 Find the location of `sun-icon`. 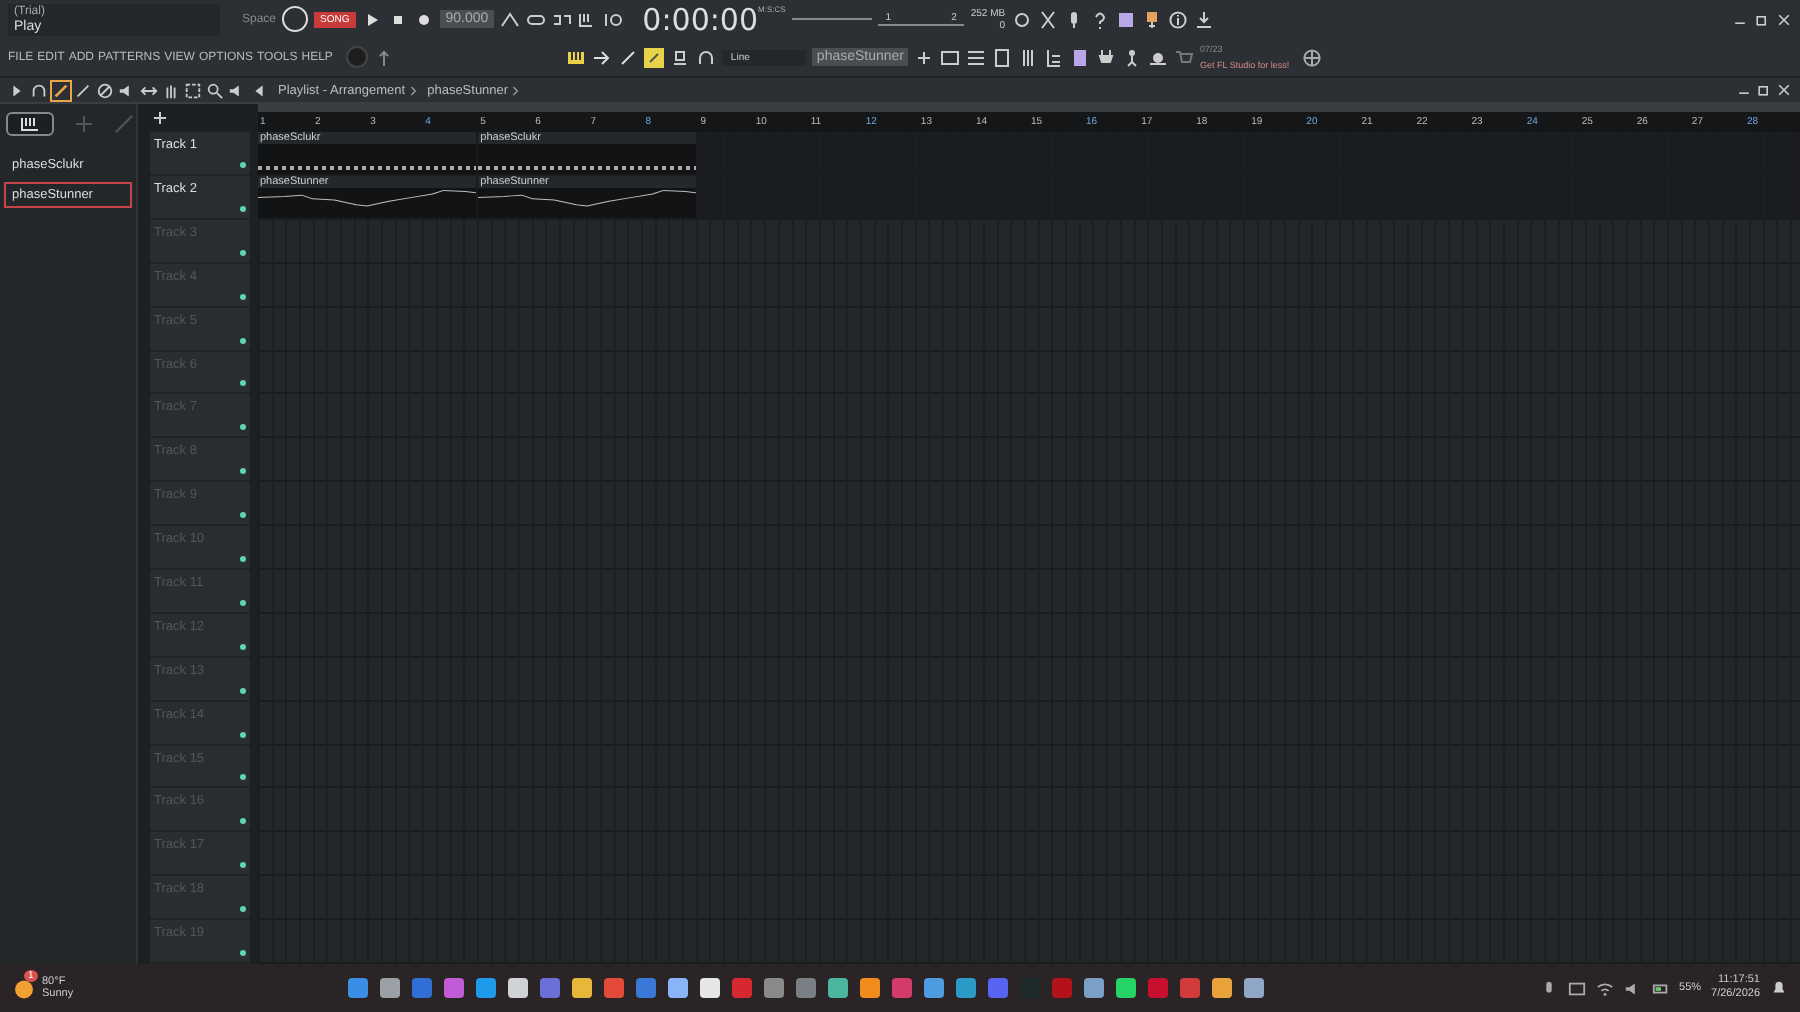

sun-icon is located at coordinates (24, 988).